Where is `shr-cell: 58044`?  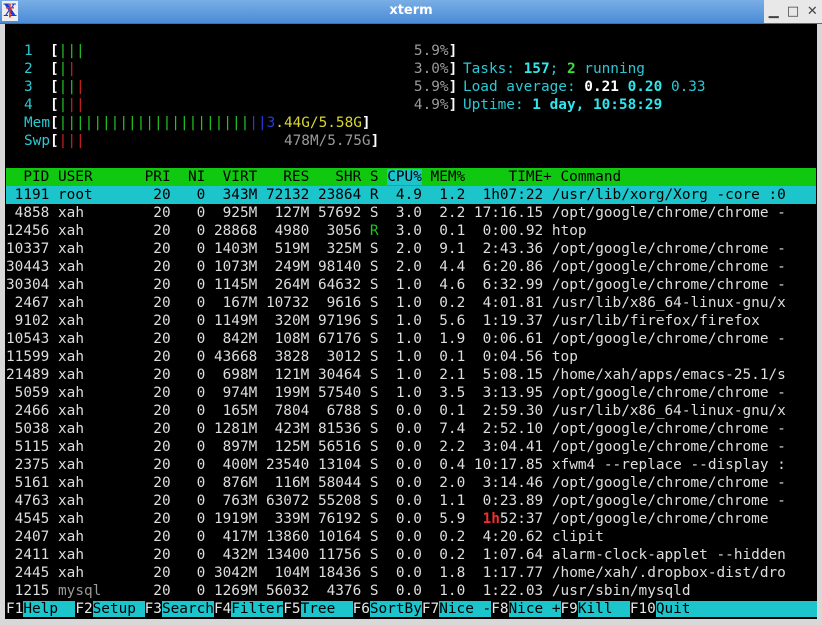
shr-cell: 58044 is located at coordinates (343, 483).